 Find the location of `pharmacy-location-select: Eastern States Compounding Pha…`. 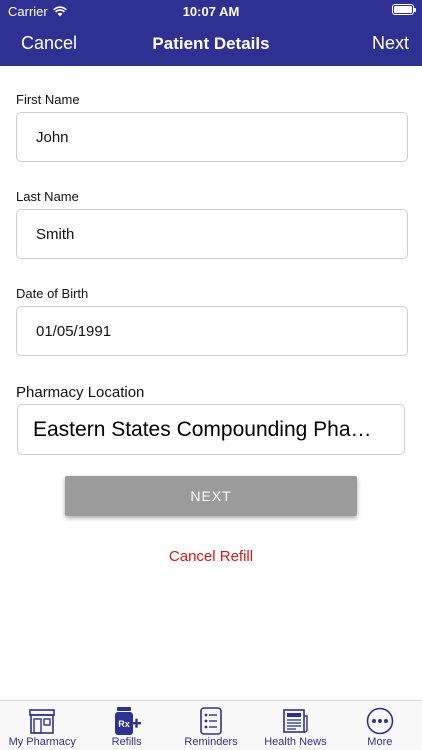

pharmacy-location-select: Eastern States Compounding Pha… is located at coordinates (211, 429).